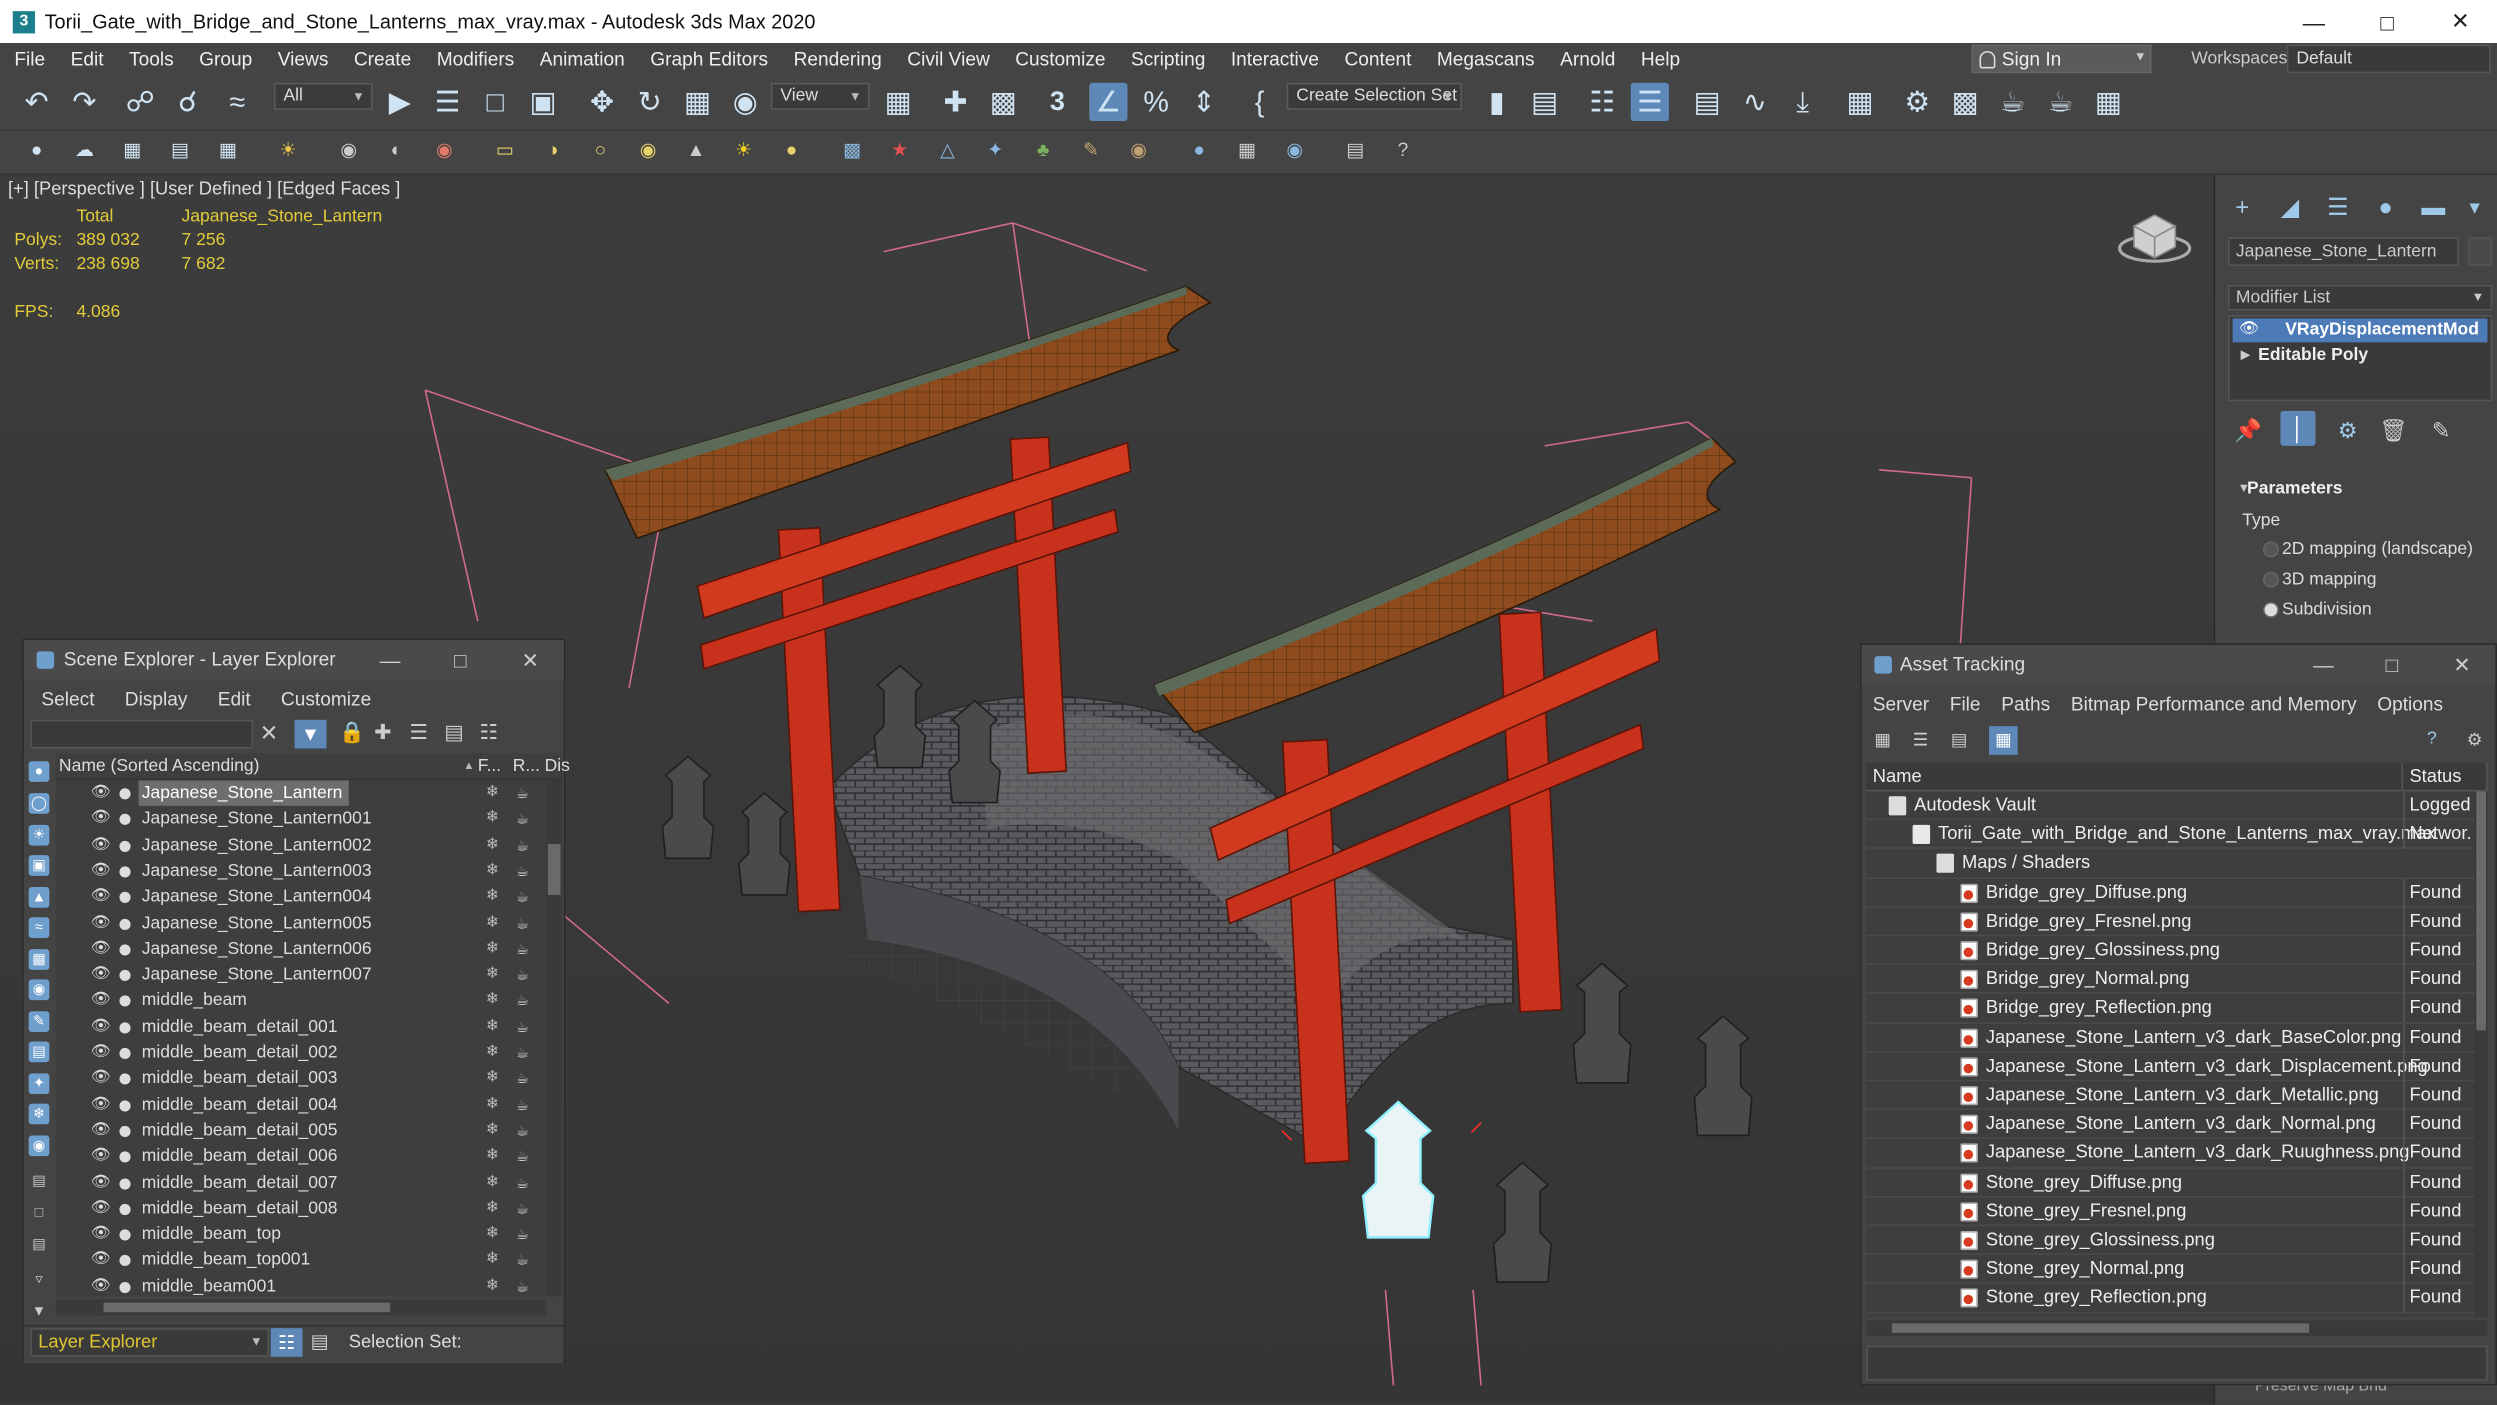  I want to click on table-row: 👁 Japanese_Stone_Lantern007 ❄ ☕, so click(301, 975).